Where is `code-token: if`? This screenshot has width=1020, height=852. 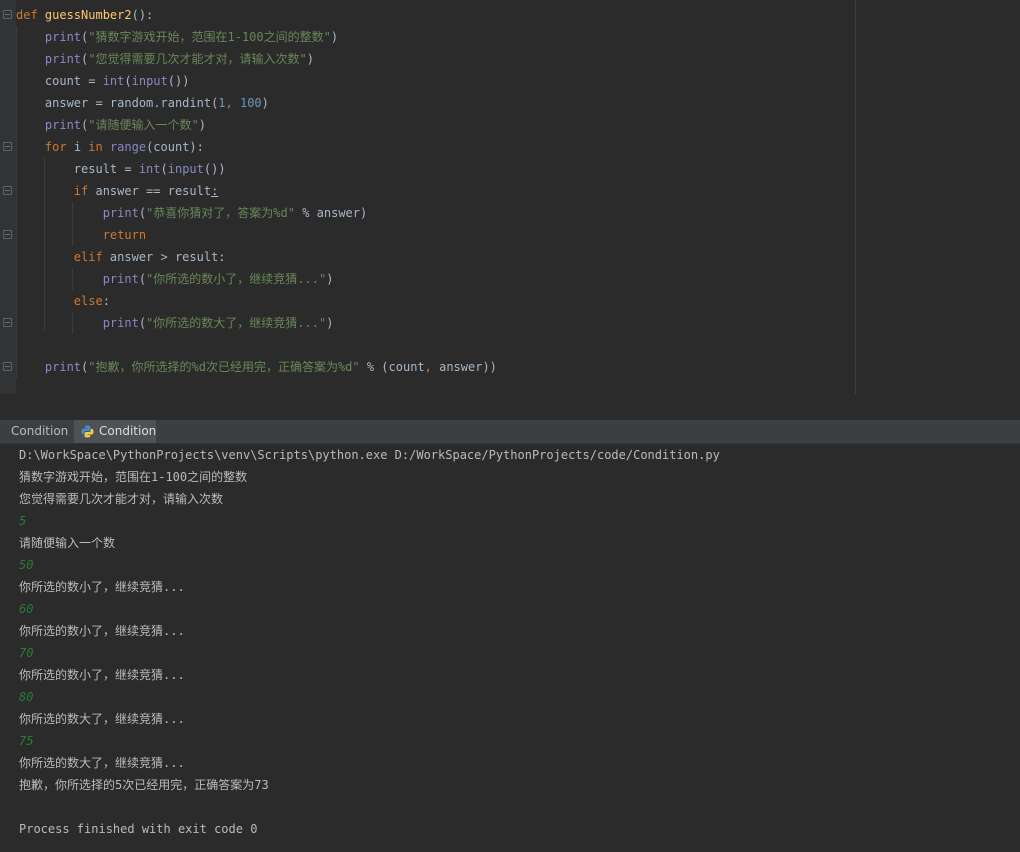
code-token: if is located at coordinates (84, 191).